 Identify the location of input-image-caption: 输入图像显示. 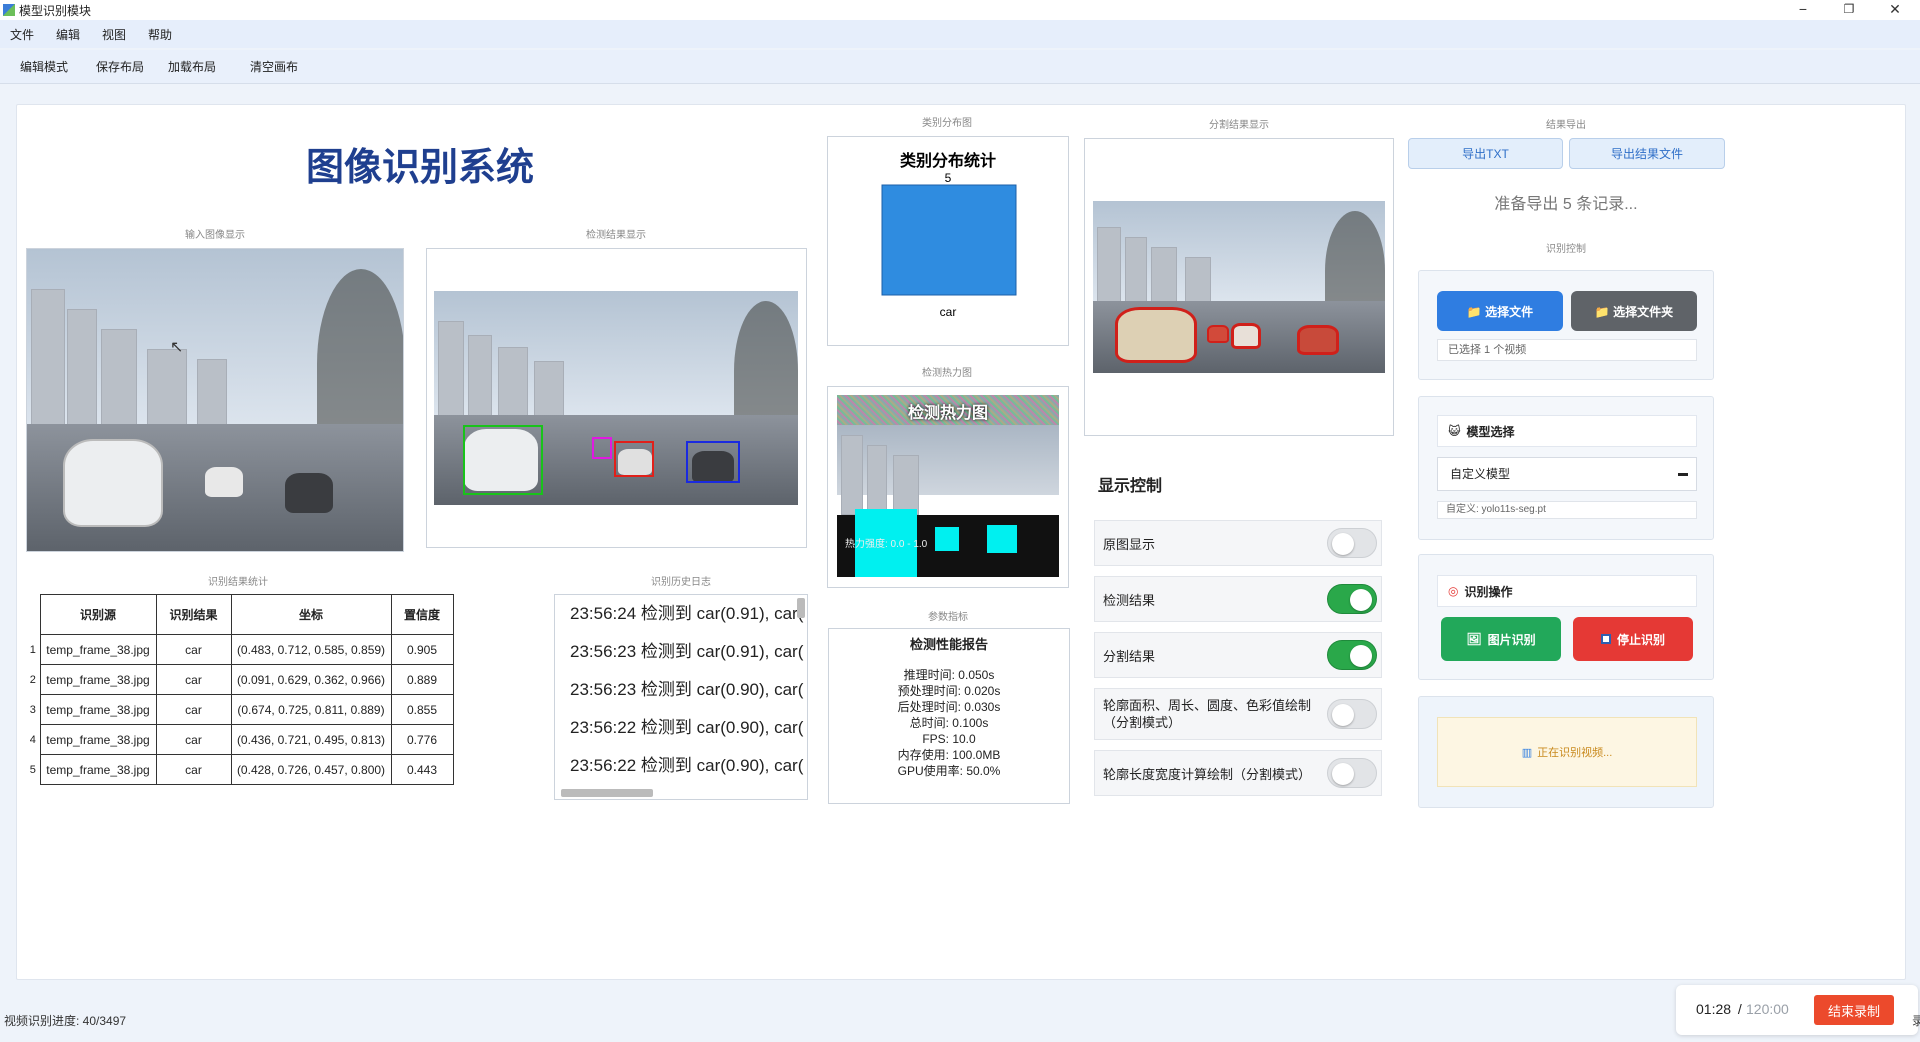
(215, 235).